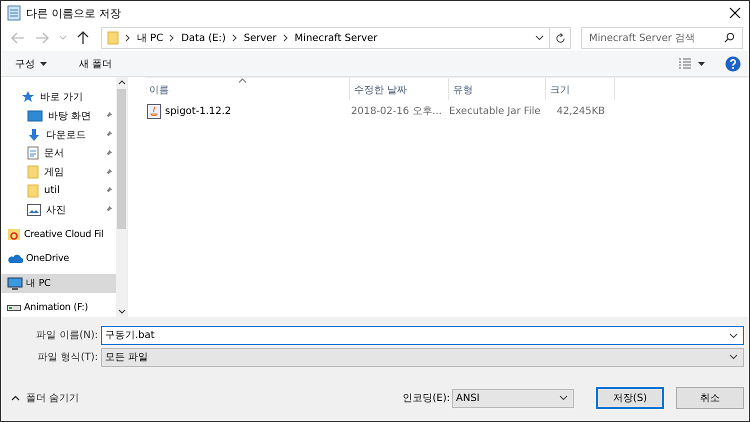  I want to click on refresh-button, so click(560, 38).